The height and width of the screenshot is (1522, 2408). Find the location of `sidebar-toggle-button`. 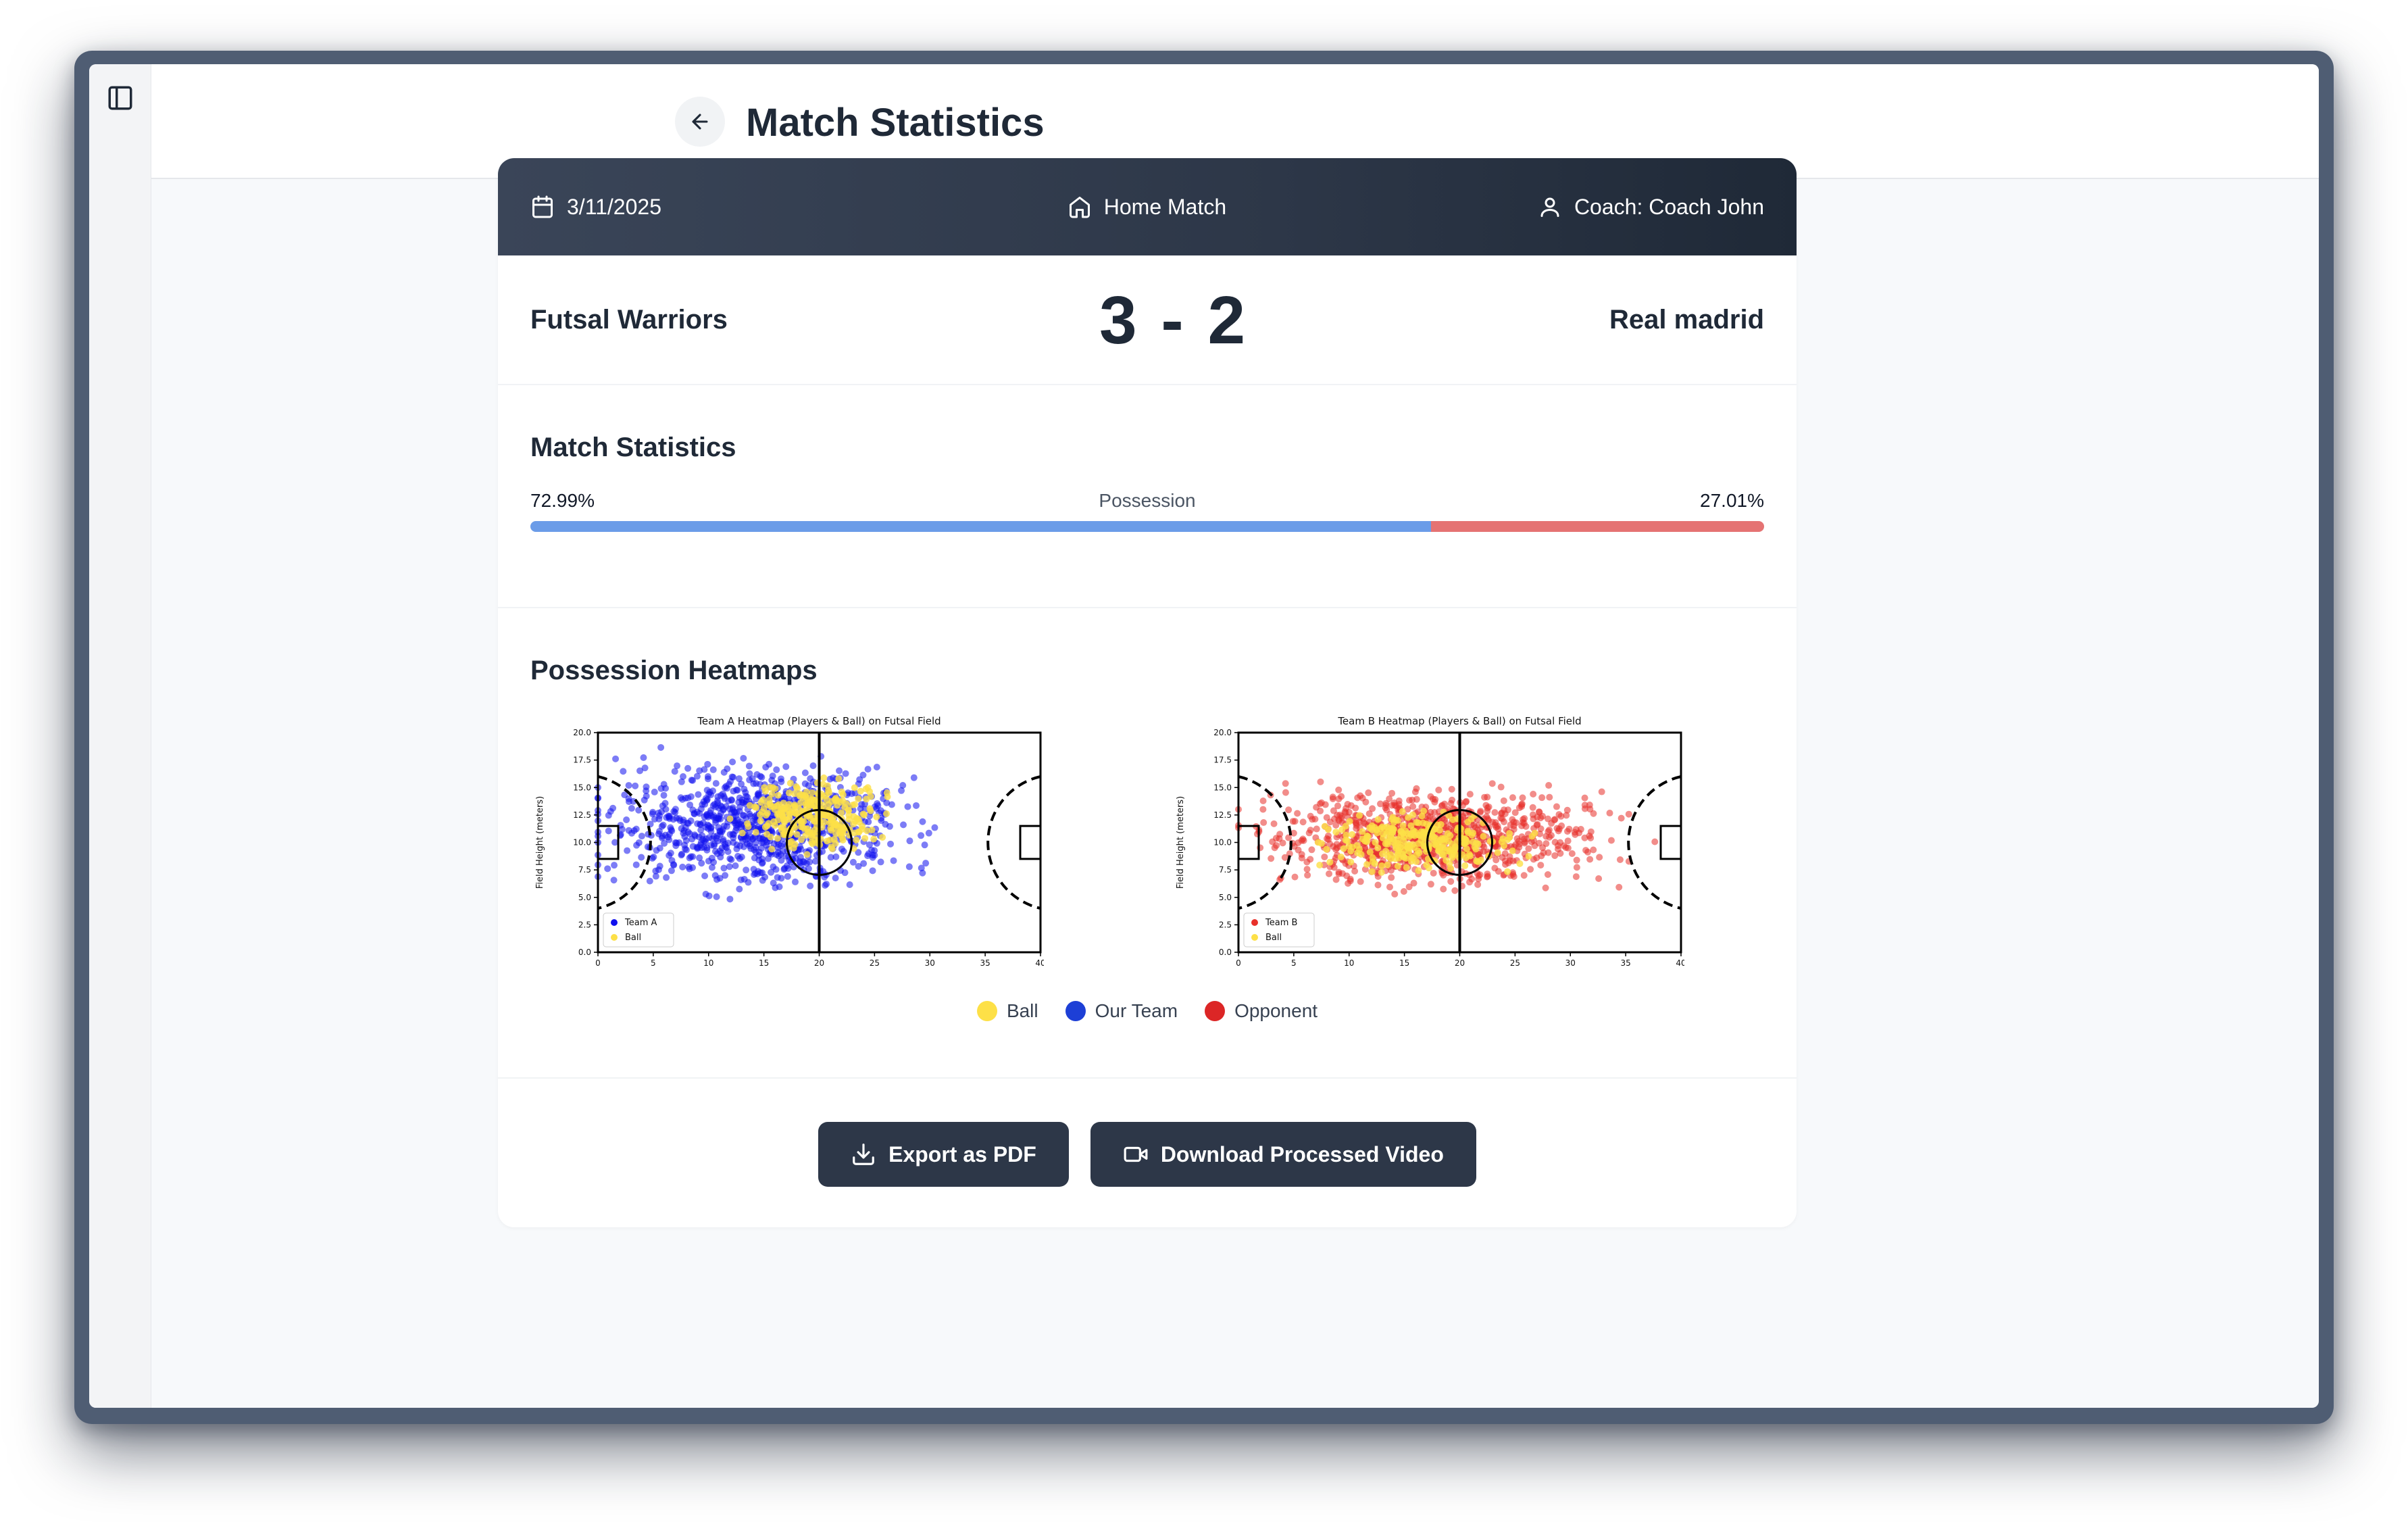

sidebar-toggle-button is located at coordinates (120, 98).